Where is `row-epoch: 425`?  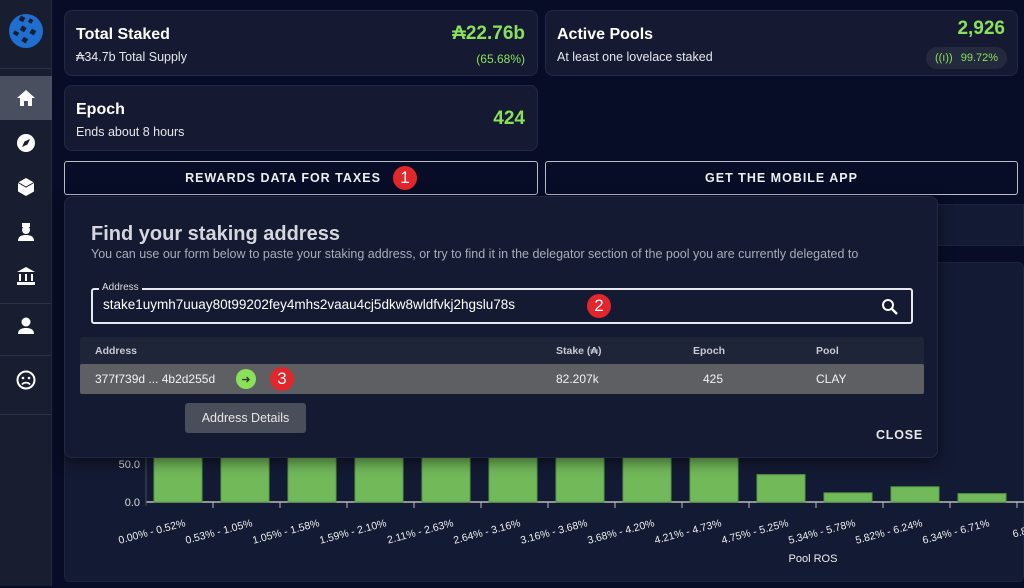
row-epoch: 425 is located at coordinates (713, 379).